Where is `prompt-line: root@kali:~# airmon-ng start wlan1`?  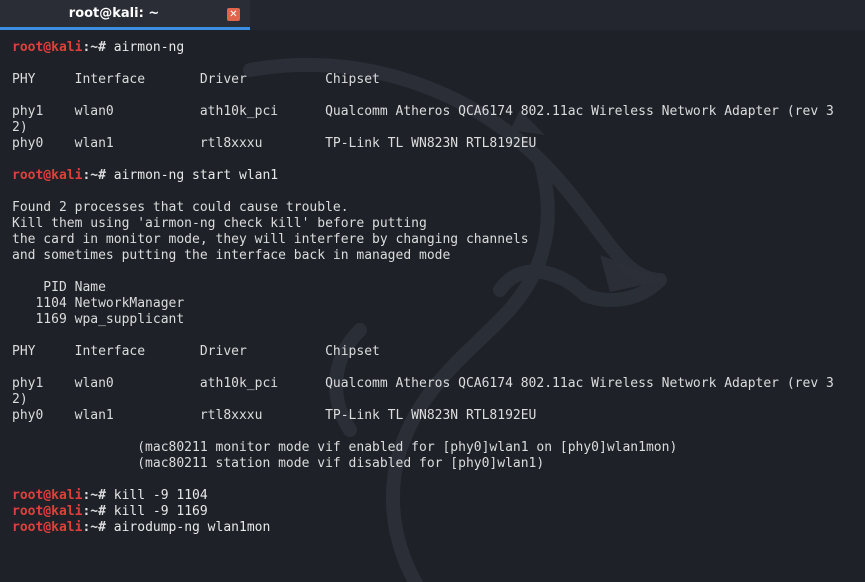 prompt-line: root@kali:~# airmon-ng start wlan1 is located at coordinates (436, 176).